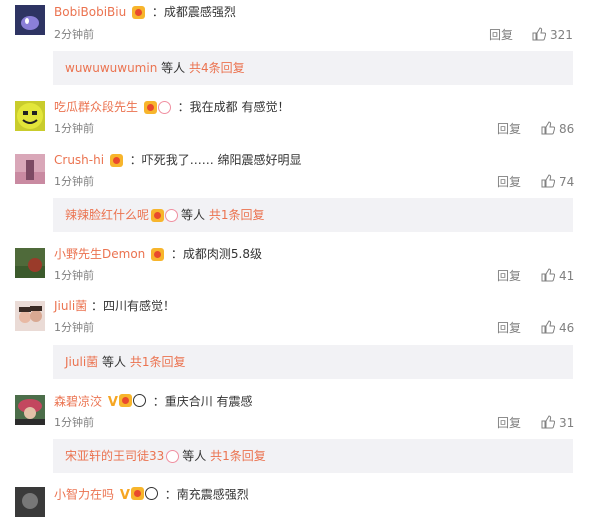  What do you see at coordinates (107, 215) in the screenshot?
I see `reply-user: 辣辣脸红什么呢` at bounding box center [107, 215].